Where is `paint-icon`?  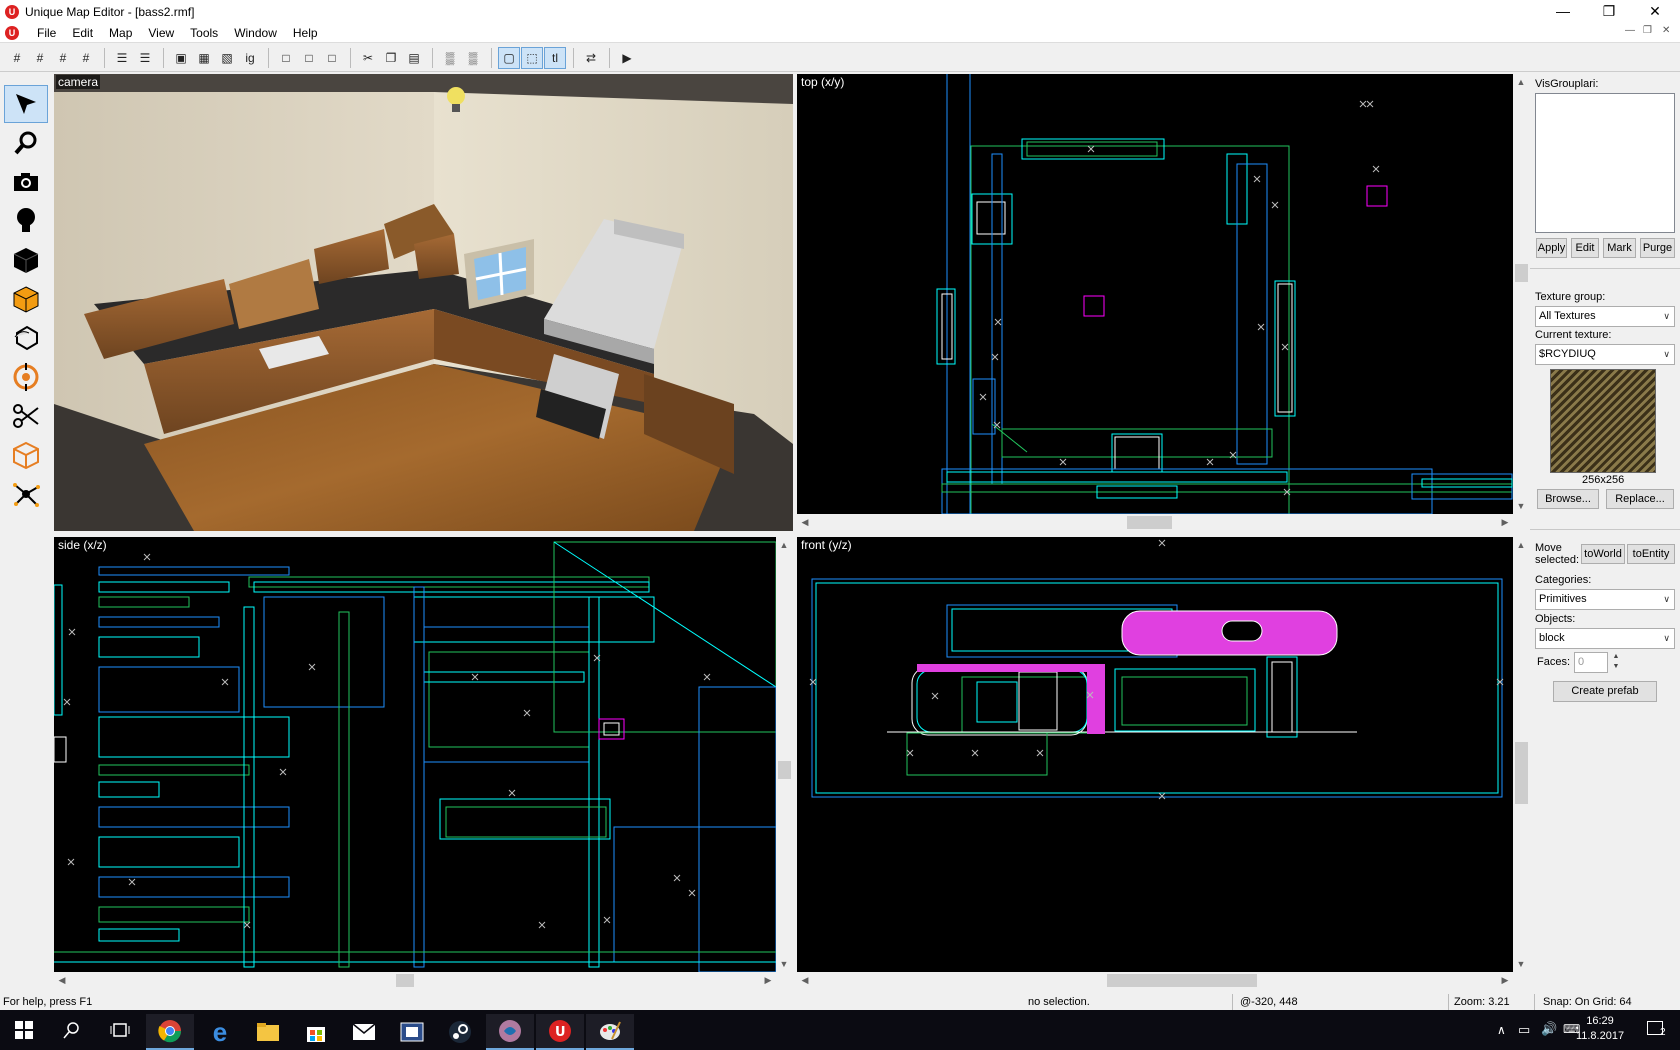 paint-icon is located at coordinates (610, 1032).